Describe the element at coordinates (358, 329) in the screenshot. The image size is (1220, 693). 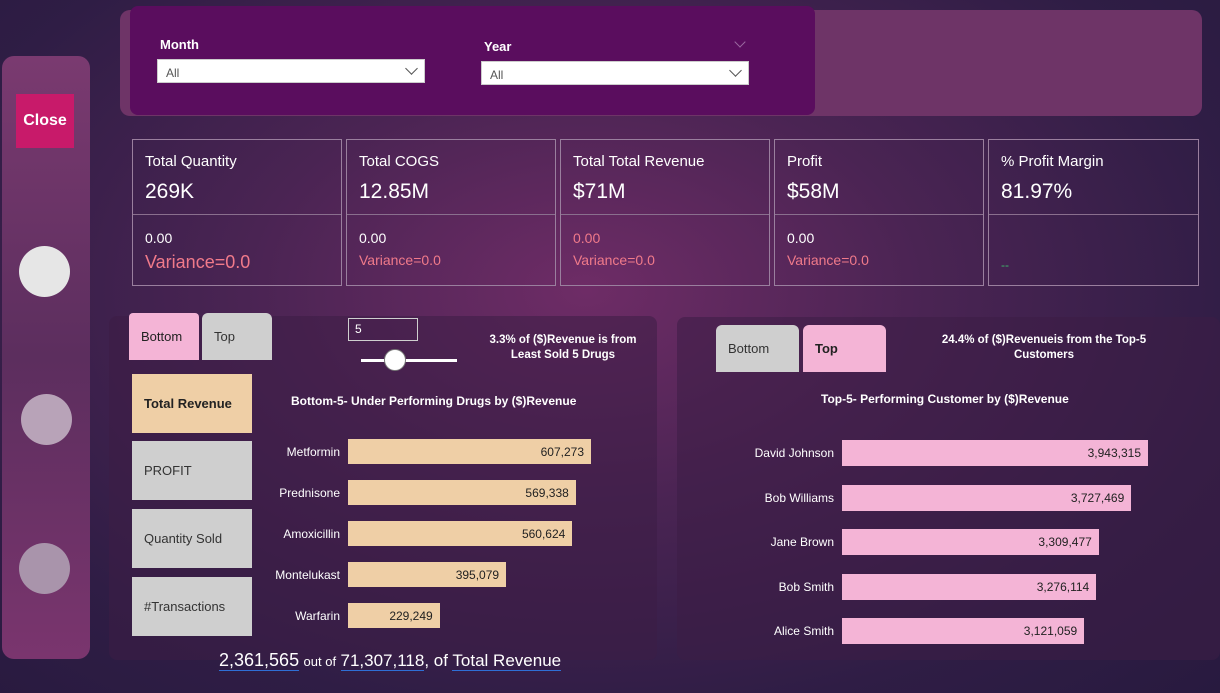
I see `topn-input-value: 5` at that location.